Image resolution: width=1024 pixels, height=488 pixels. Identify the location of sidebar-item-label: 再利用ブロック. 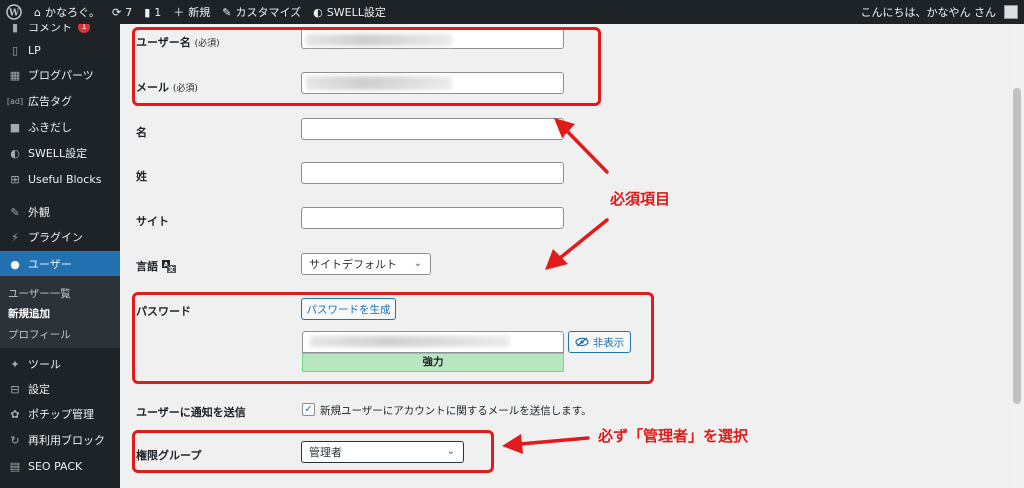
(66, 440).